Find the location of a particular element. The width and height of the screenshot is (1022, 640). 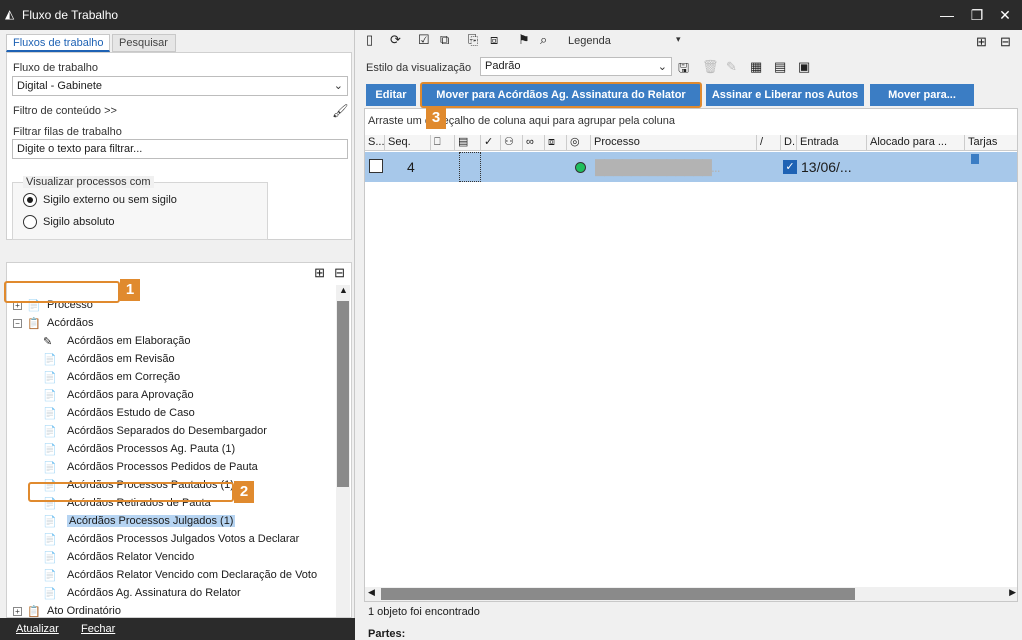

document-icon: ✎ is located at coordinates (48, 342).